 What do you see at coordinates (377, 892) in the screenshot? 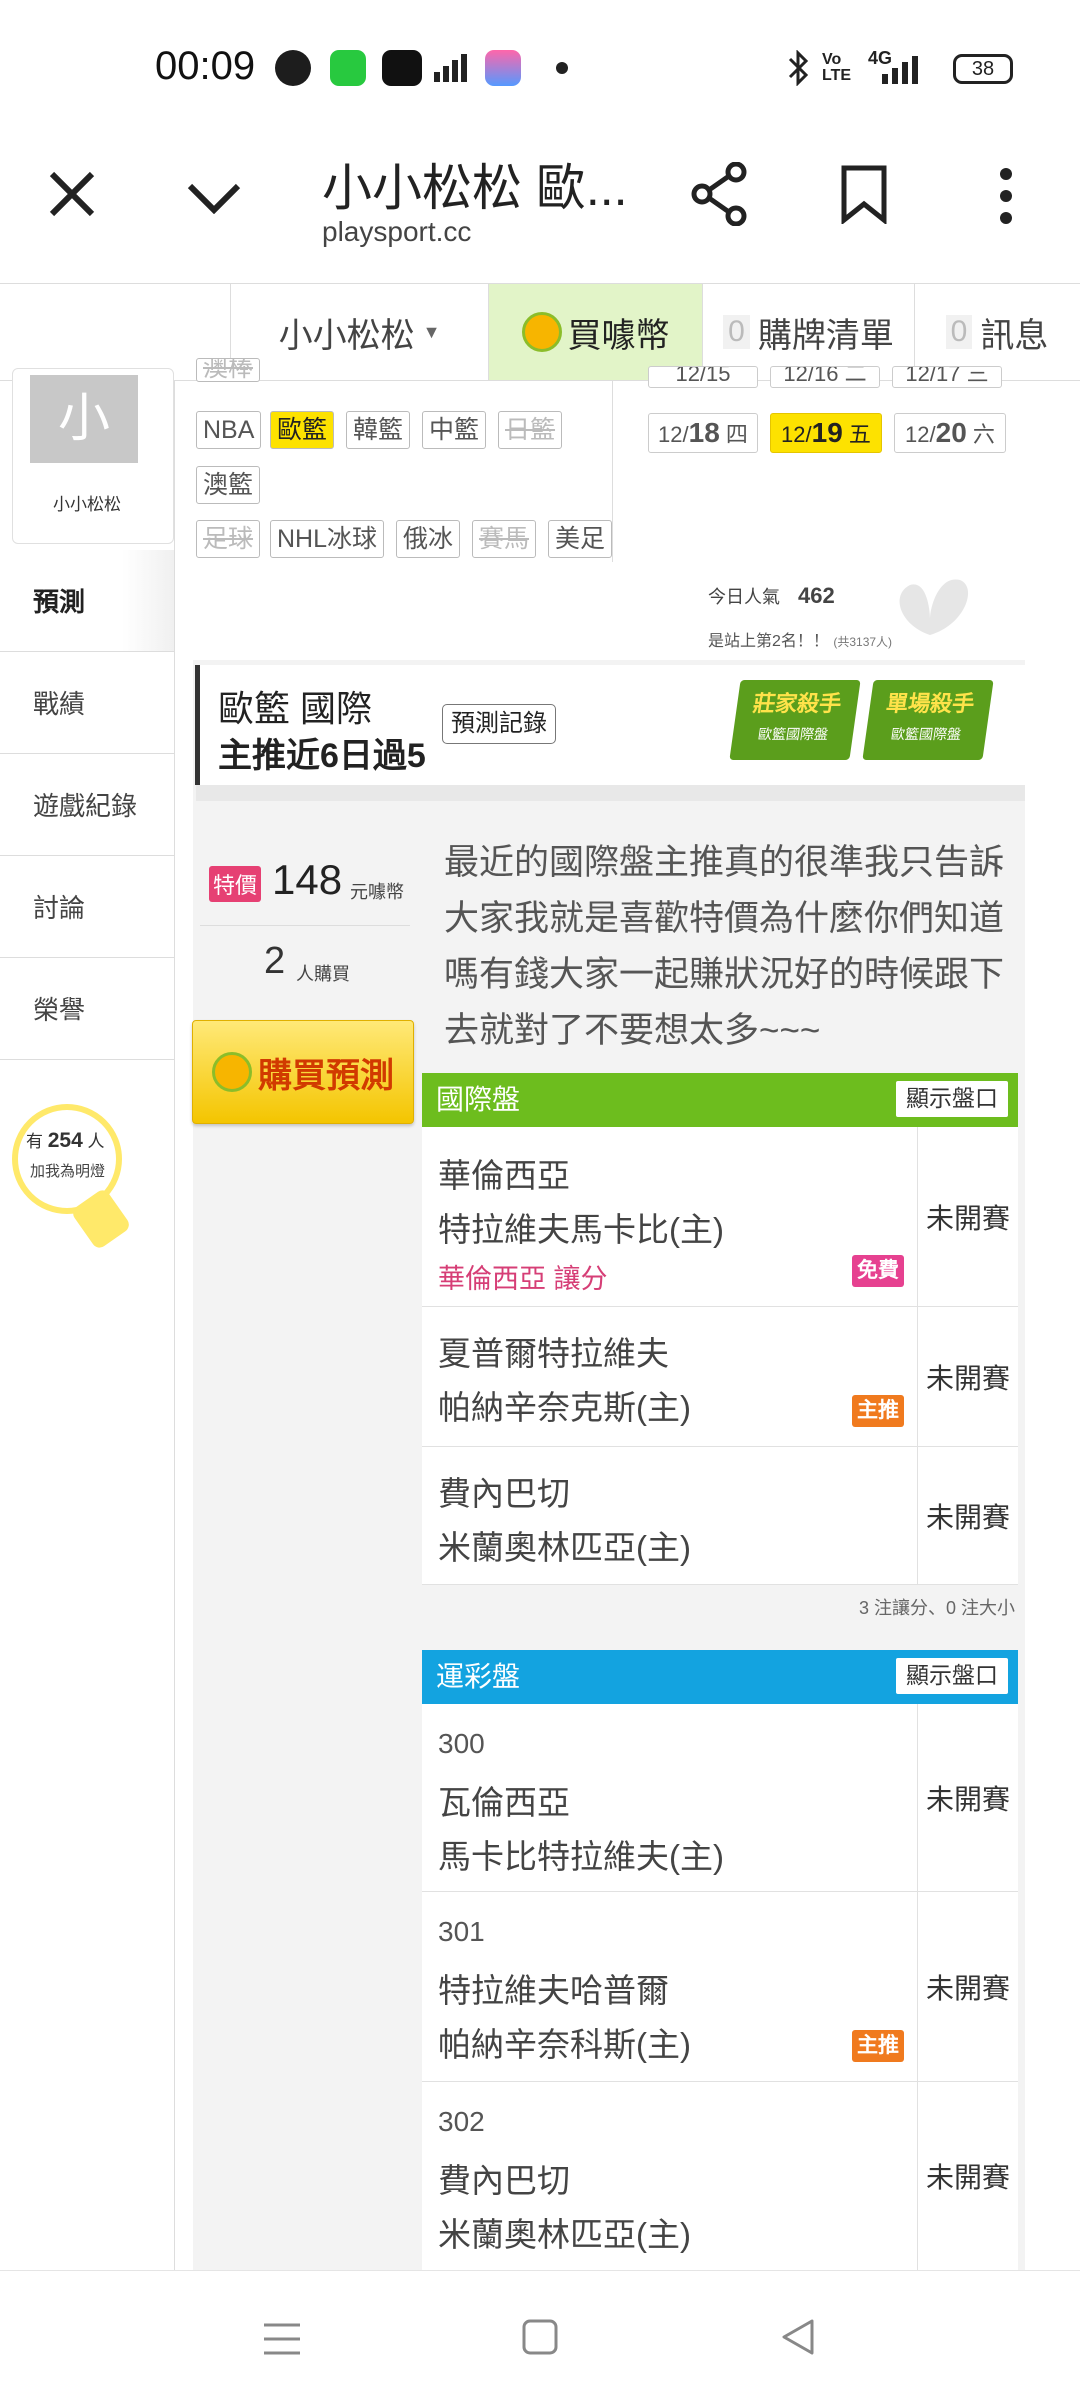
I see `price-unit: 元噱幣` at bounding box center [377, 892].